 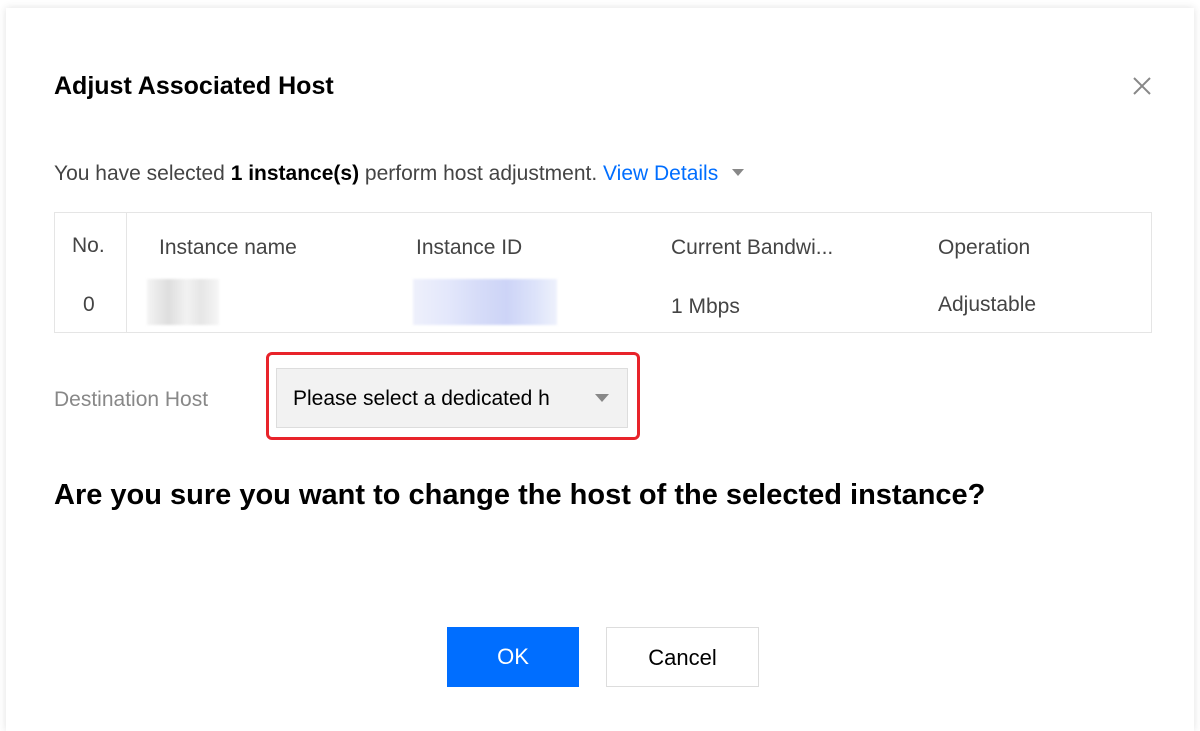 I want to click on dropdown-caret-icon, so click(x=602, y=398).